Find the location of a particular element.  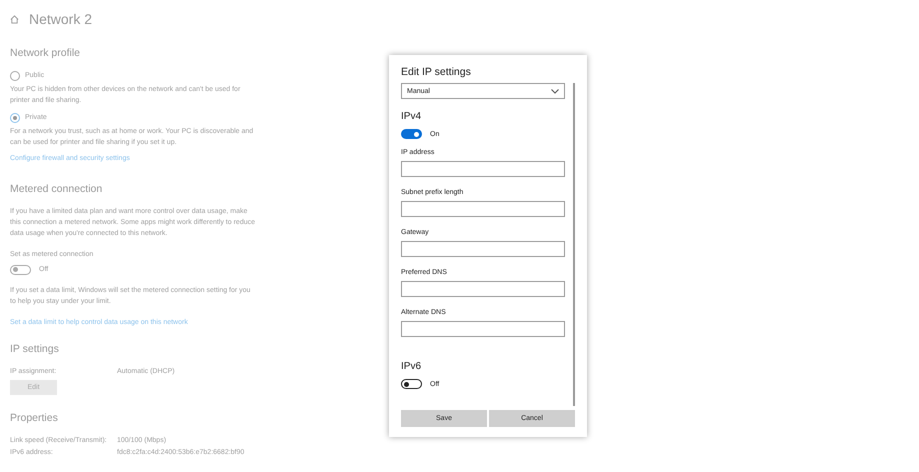

page-title: Network 2 is located at coordinates (60, 19).